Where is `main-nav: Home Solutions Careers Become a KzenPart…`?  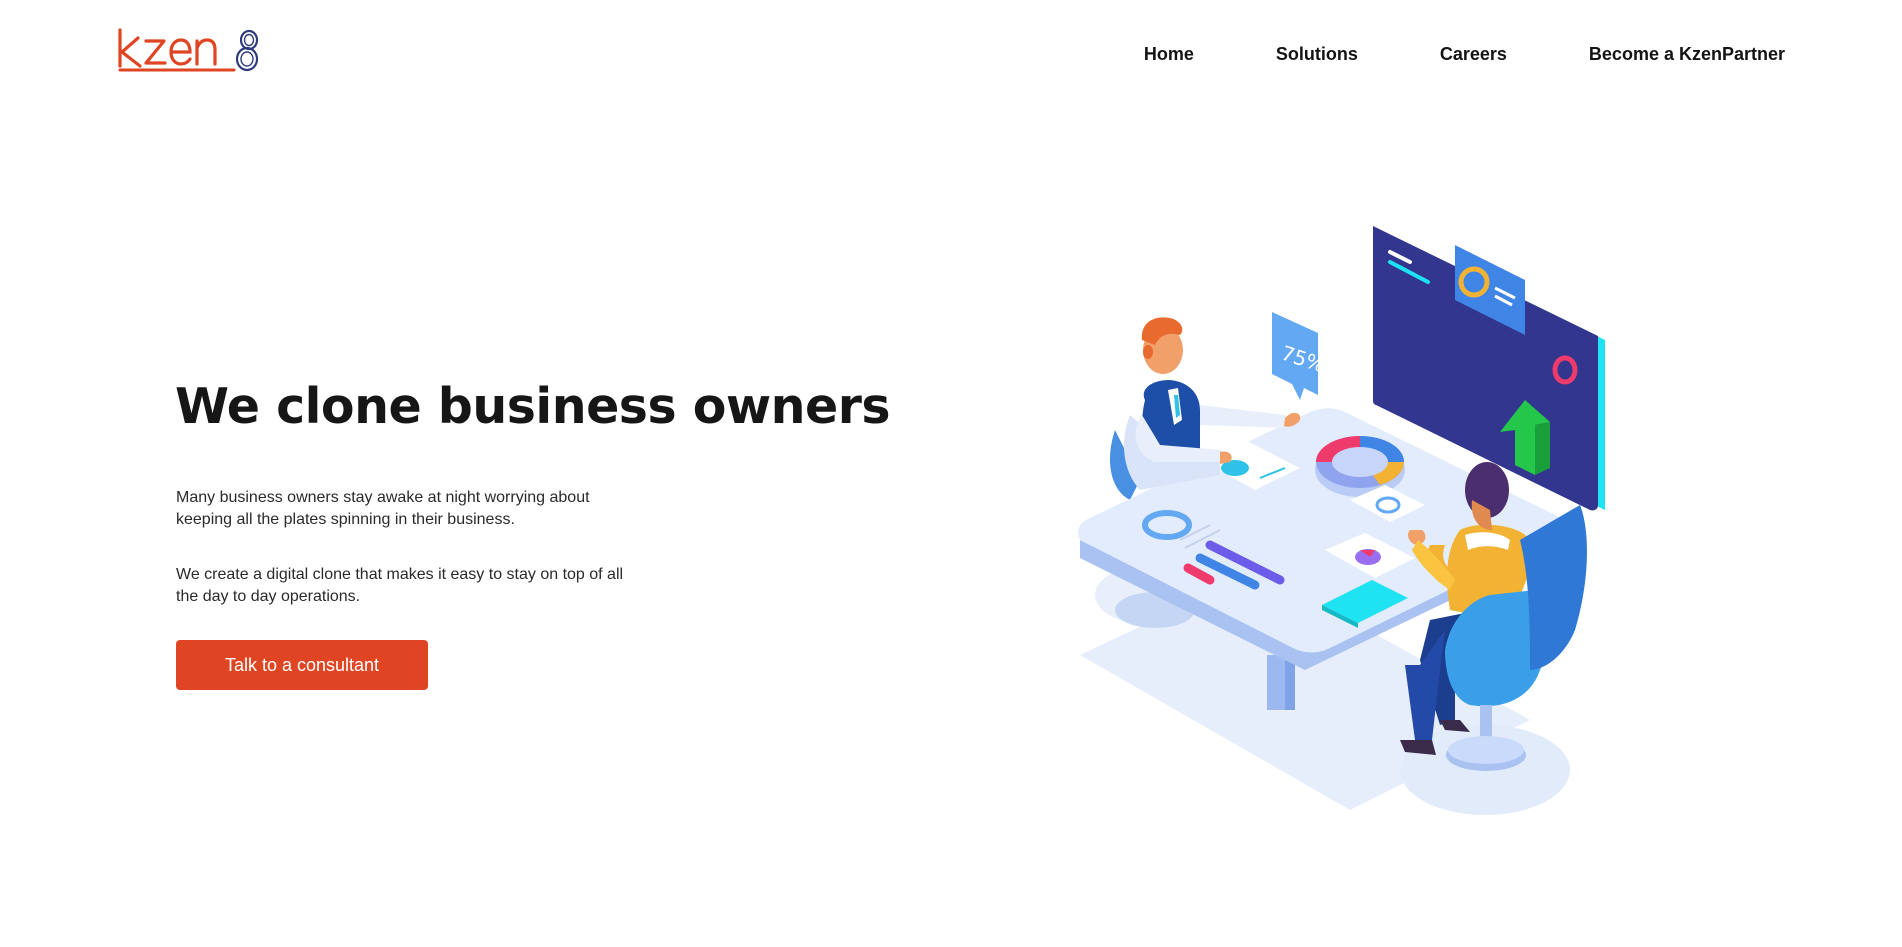 main-nav: Home Solutions Careers Become a KzenPart… is located at coordinates (1464, 54).